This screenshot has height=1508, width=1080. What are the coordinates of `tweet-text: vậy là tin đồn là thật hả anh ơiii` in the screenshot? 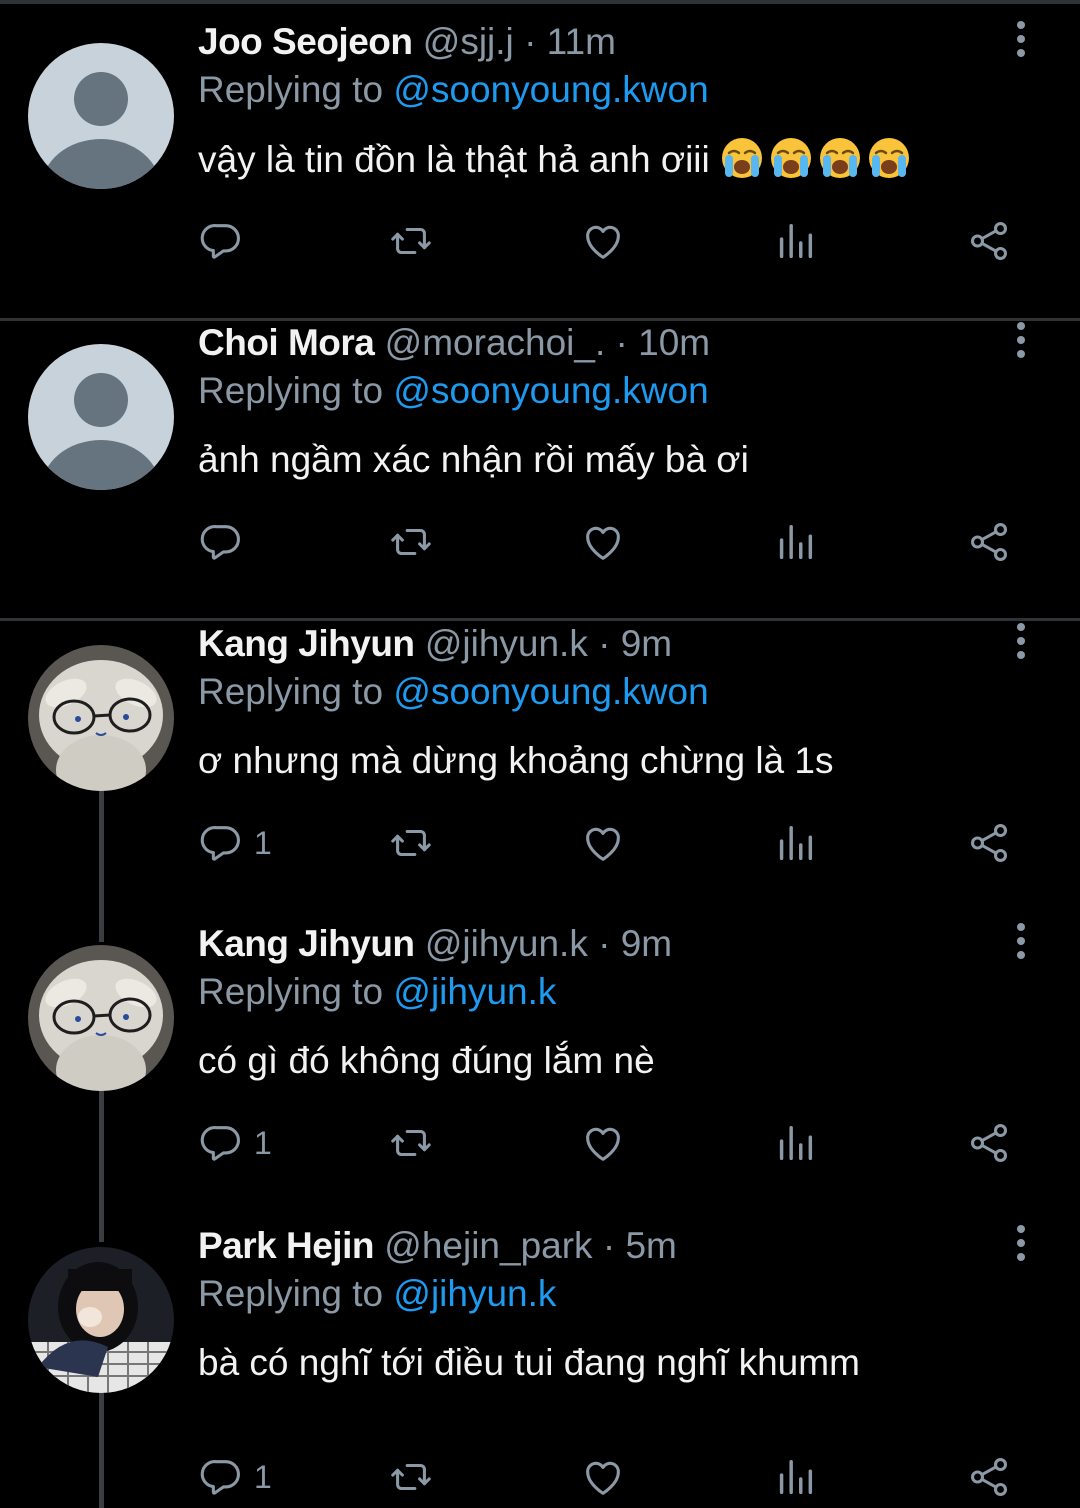 It's located at (557, 159).